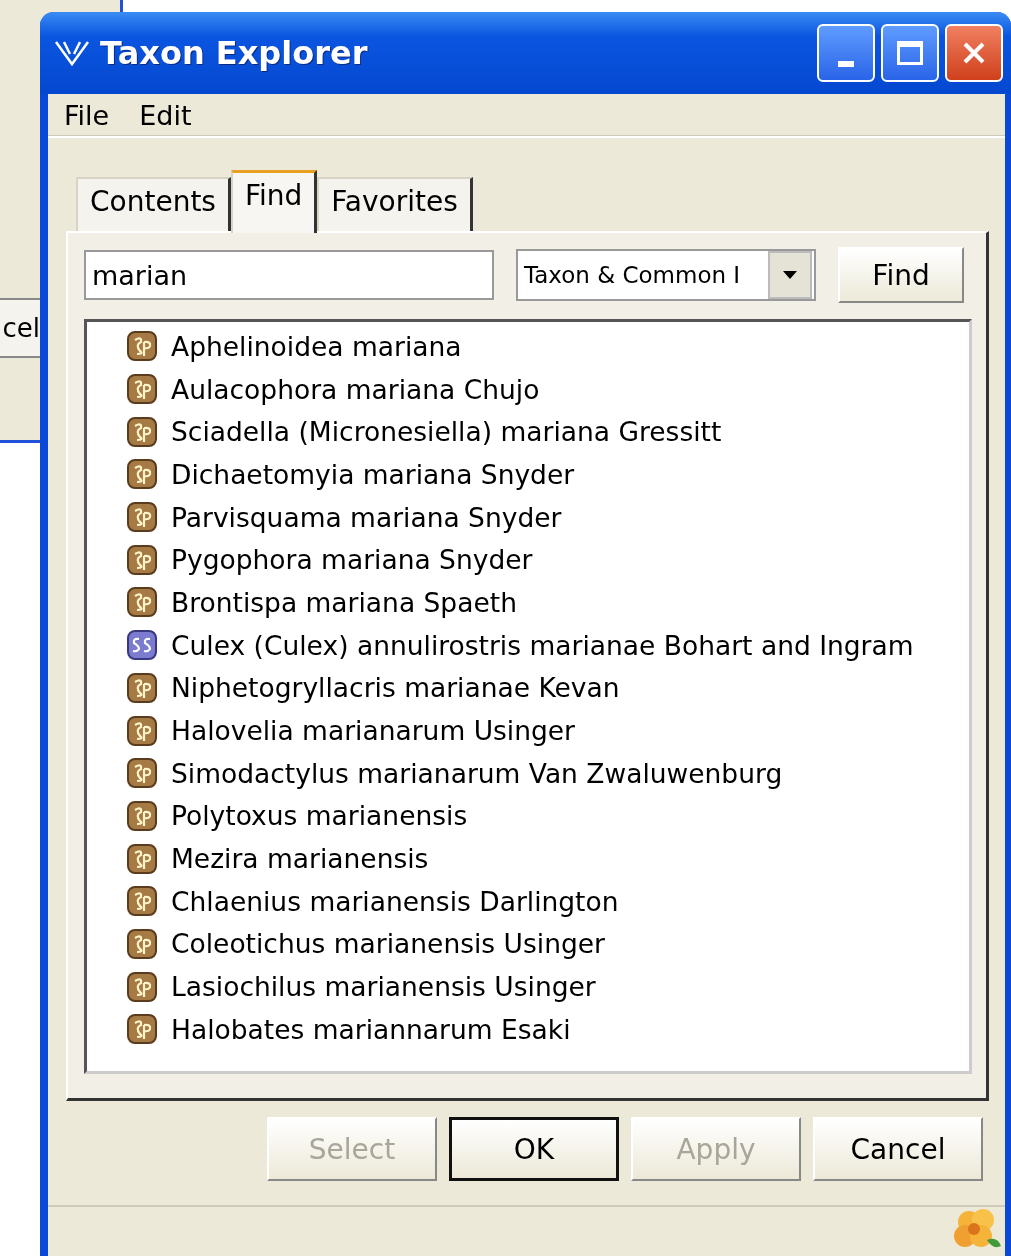  What do you see at coordinates (395, 204) in the screenshot?
I see `tab: Favorites` at bounding box center [395, 204].